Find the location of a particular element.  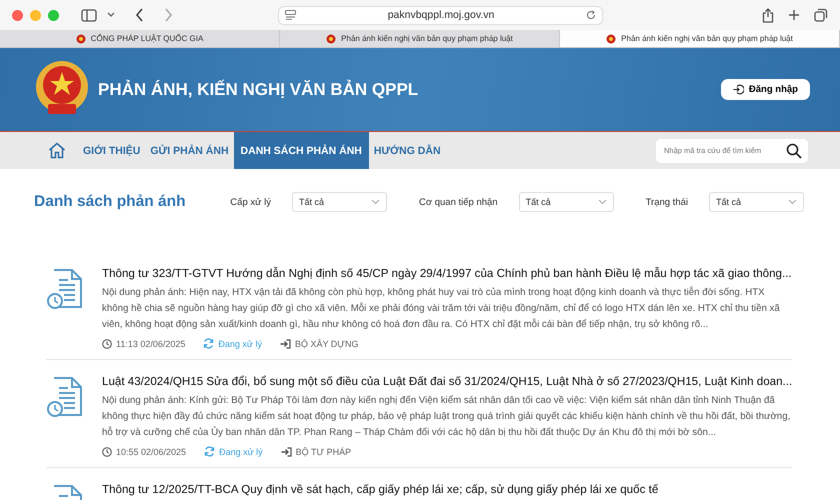

item-time: 11:13 02/06/2025 is located at coordinates (151, 343).